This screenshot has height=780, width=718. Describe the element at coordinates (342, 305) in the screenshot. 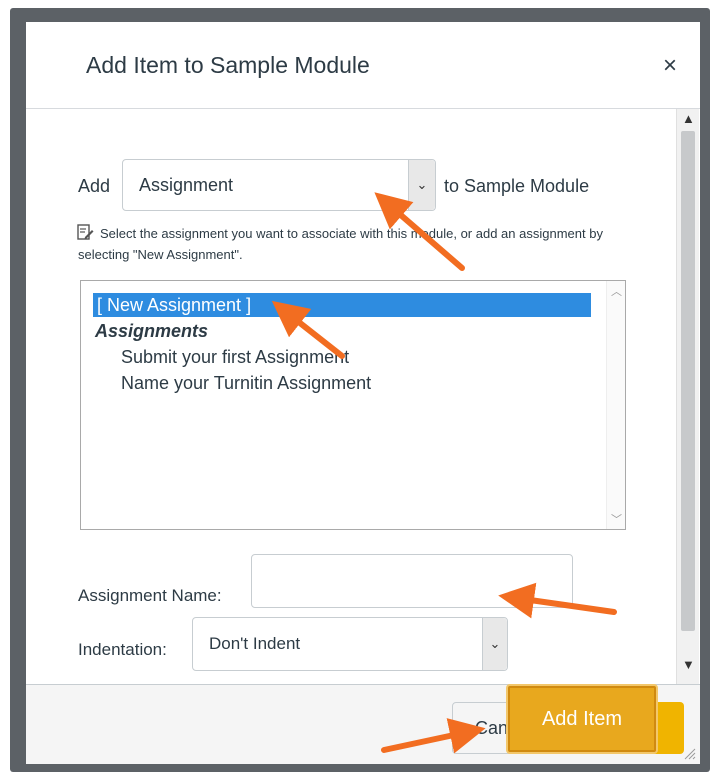

I see `list-item-new-assignment: [ New Assignment ]` at that location.